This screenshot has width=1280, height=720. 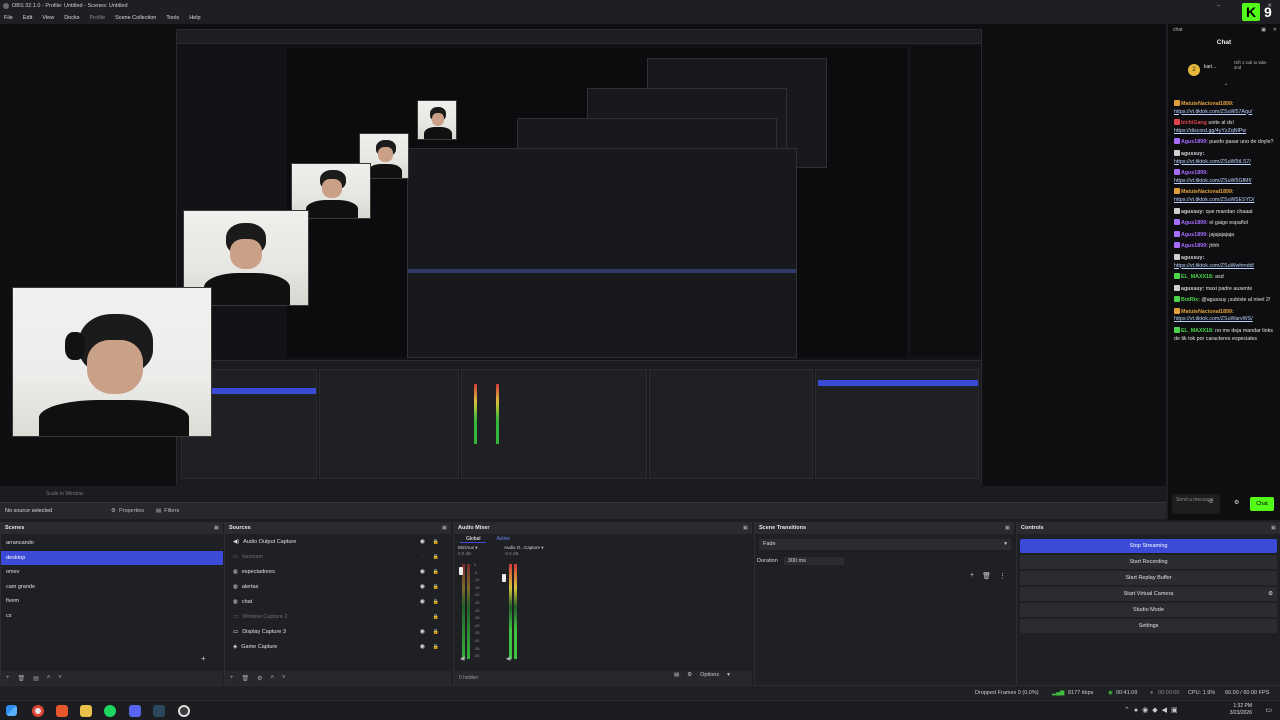 What do you see at coordinates (338, 557) in the screenshot?
I see `source-item: ▭ facecam ◌ 🔒` at bounding box center [338, 557].